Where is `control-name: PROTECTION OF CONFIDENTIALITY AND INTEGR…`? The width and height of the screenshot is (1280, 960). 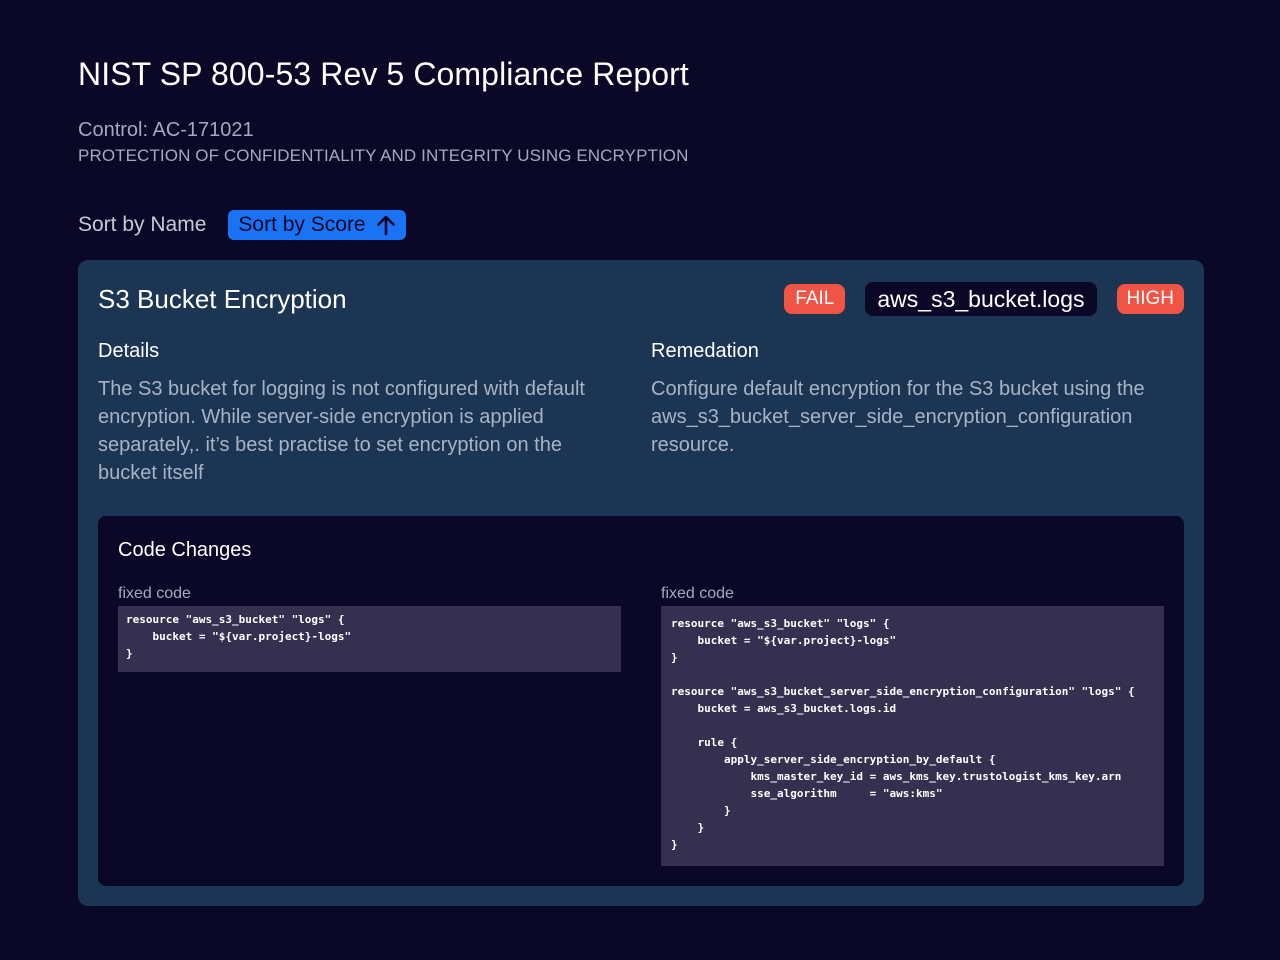
control-name: PROTECTION OF CONFIDENTIALITY AND INTEGR… is located at coordinates (383, 155).